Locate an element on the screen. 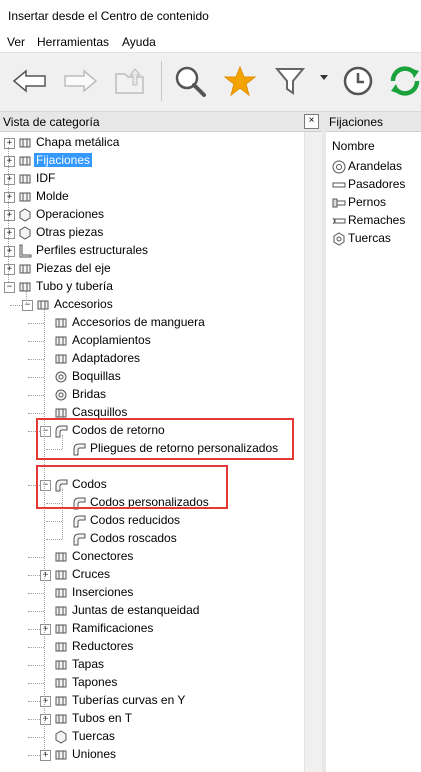 The height and width of the screenshot is (772, 421). star-icon is located at coordinates (240, 81).